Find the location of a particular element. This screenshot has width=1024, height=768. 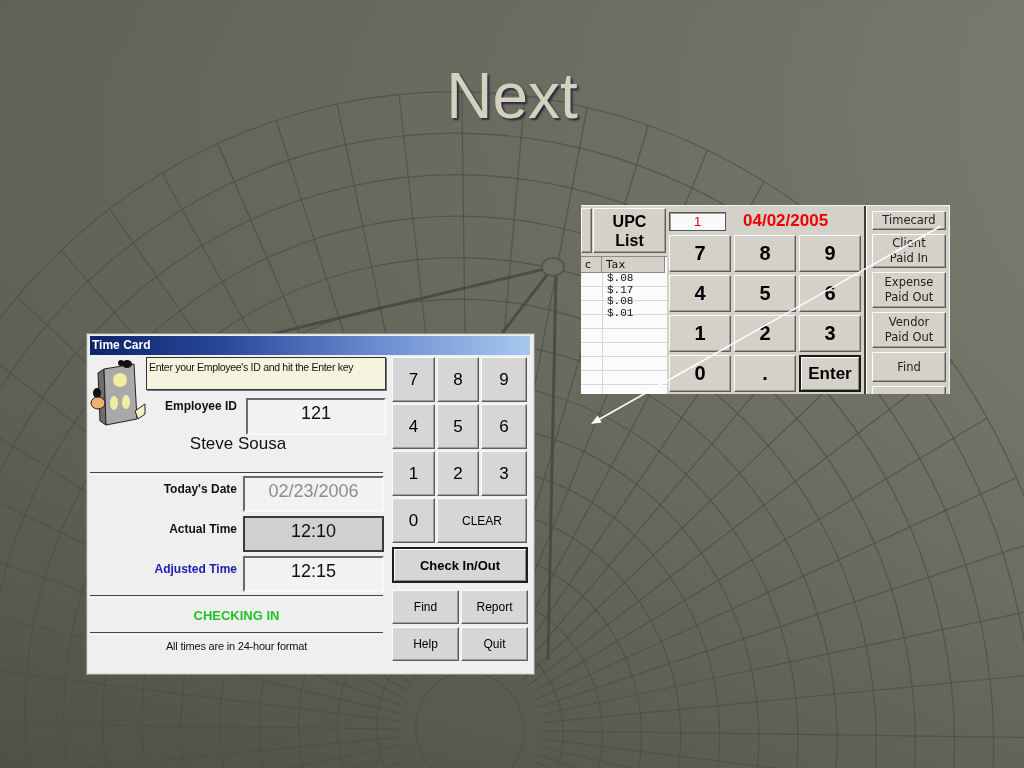

window-title: Time Card is located at coordinates (310, 345).